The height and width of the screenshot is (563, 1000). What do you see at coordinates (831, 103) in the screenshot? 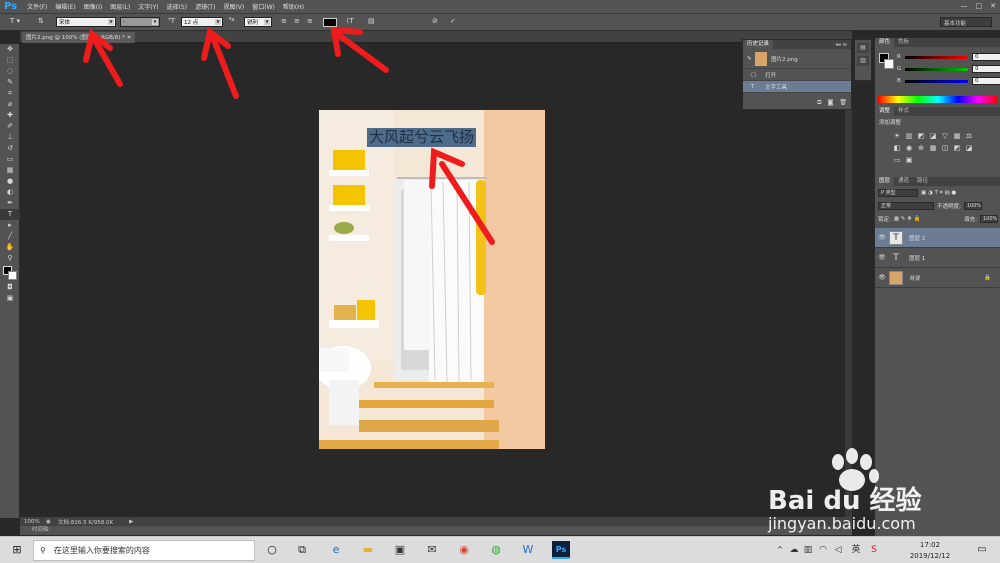
I see `snapshot-camera-icon: ◙` at bounding box center [831, 103].